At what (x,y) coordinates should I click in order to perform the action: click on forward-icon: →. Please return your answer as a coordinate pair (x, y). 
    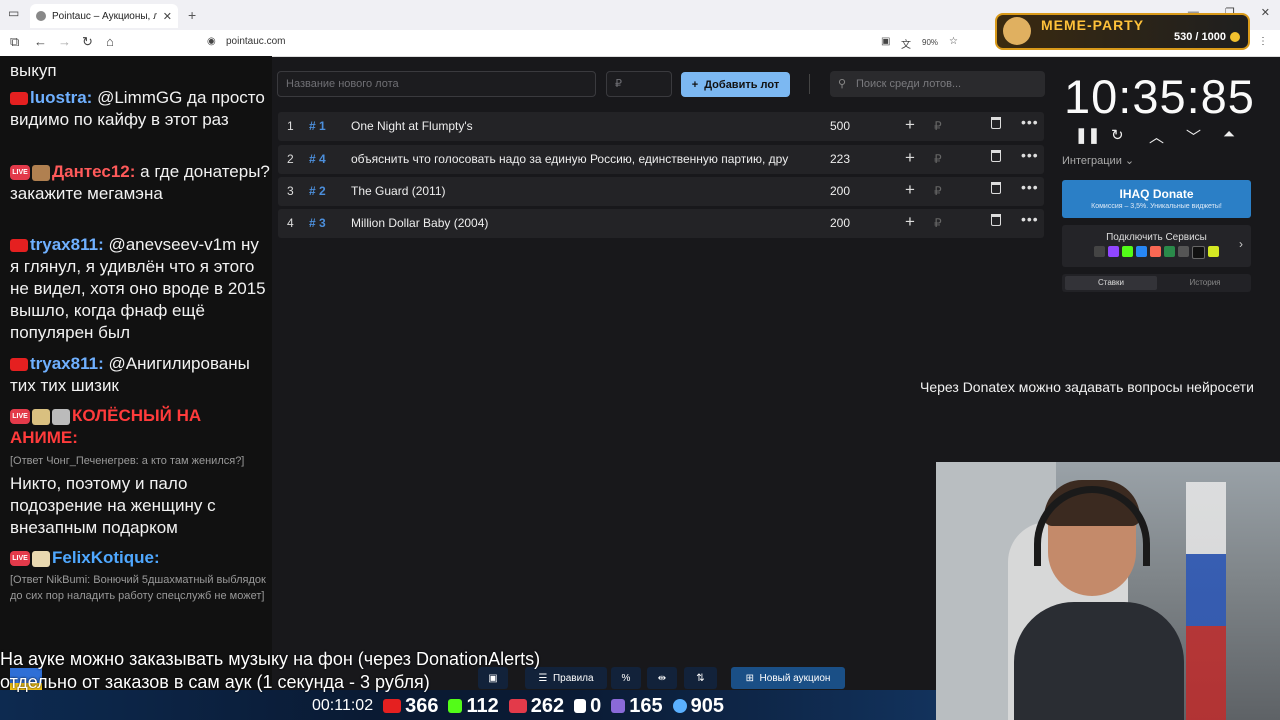
    Looking at the image, I should click on (64, 41).